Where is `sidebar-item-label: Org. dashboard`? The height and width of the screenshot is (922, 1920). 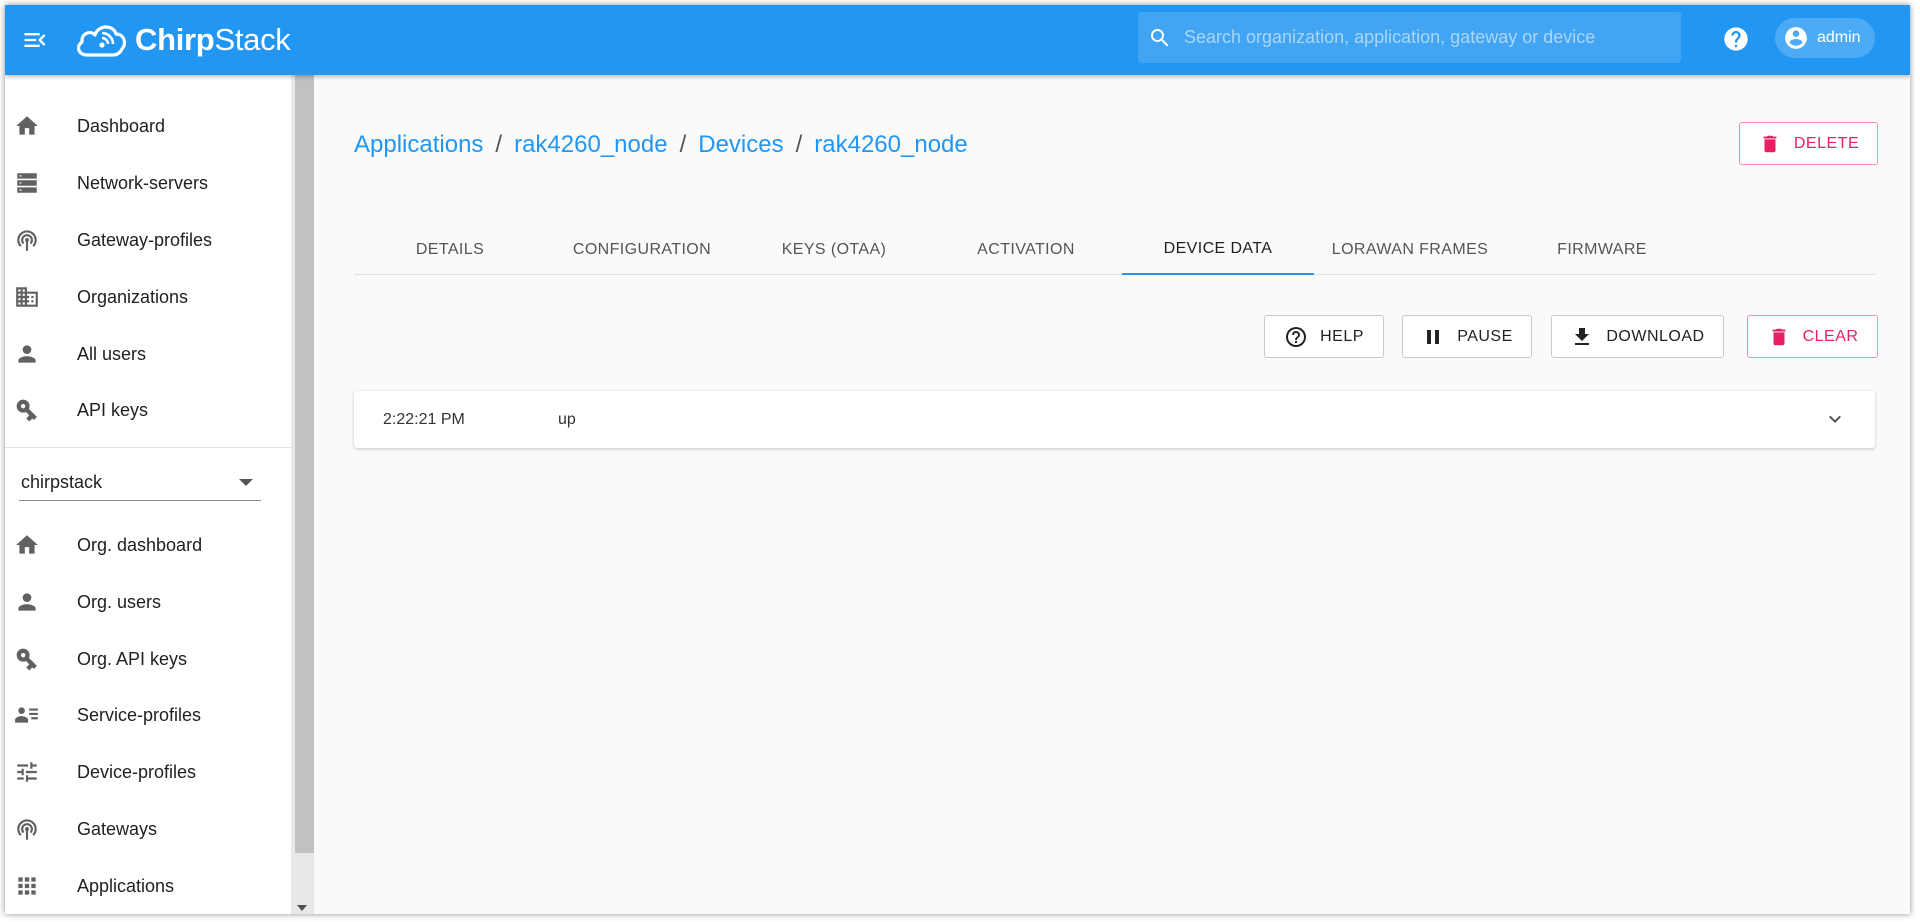
sidebar-item-label: Org. dashboard is located at coordinates (140, 544).